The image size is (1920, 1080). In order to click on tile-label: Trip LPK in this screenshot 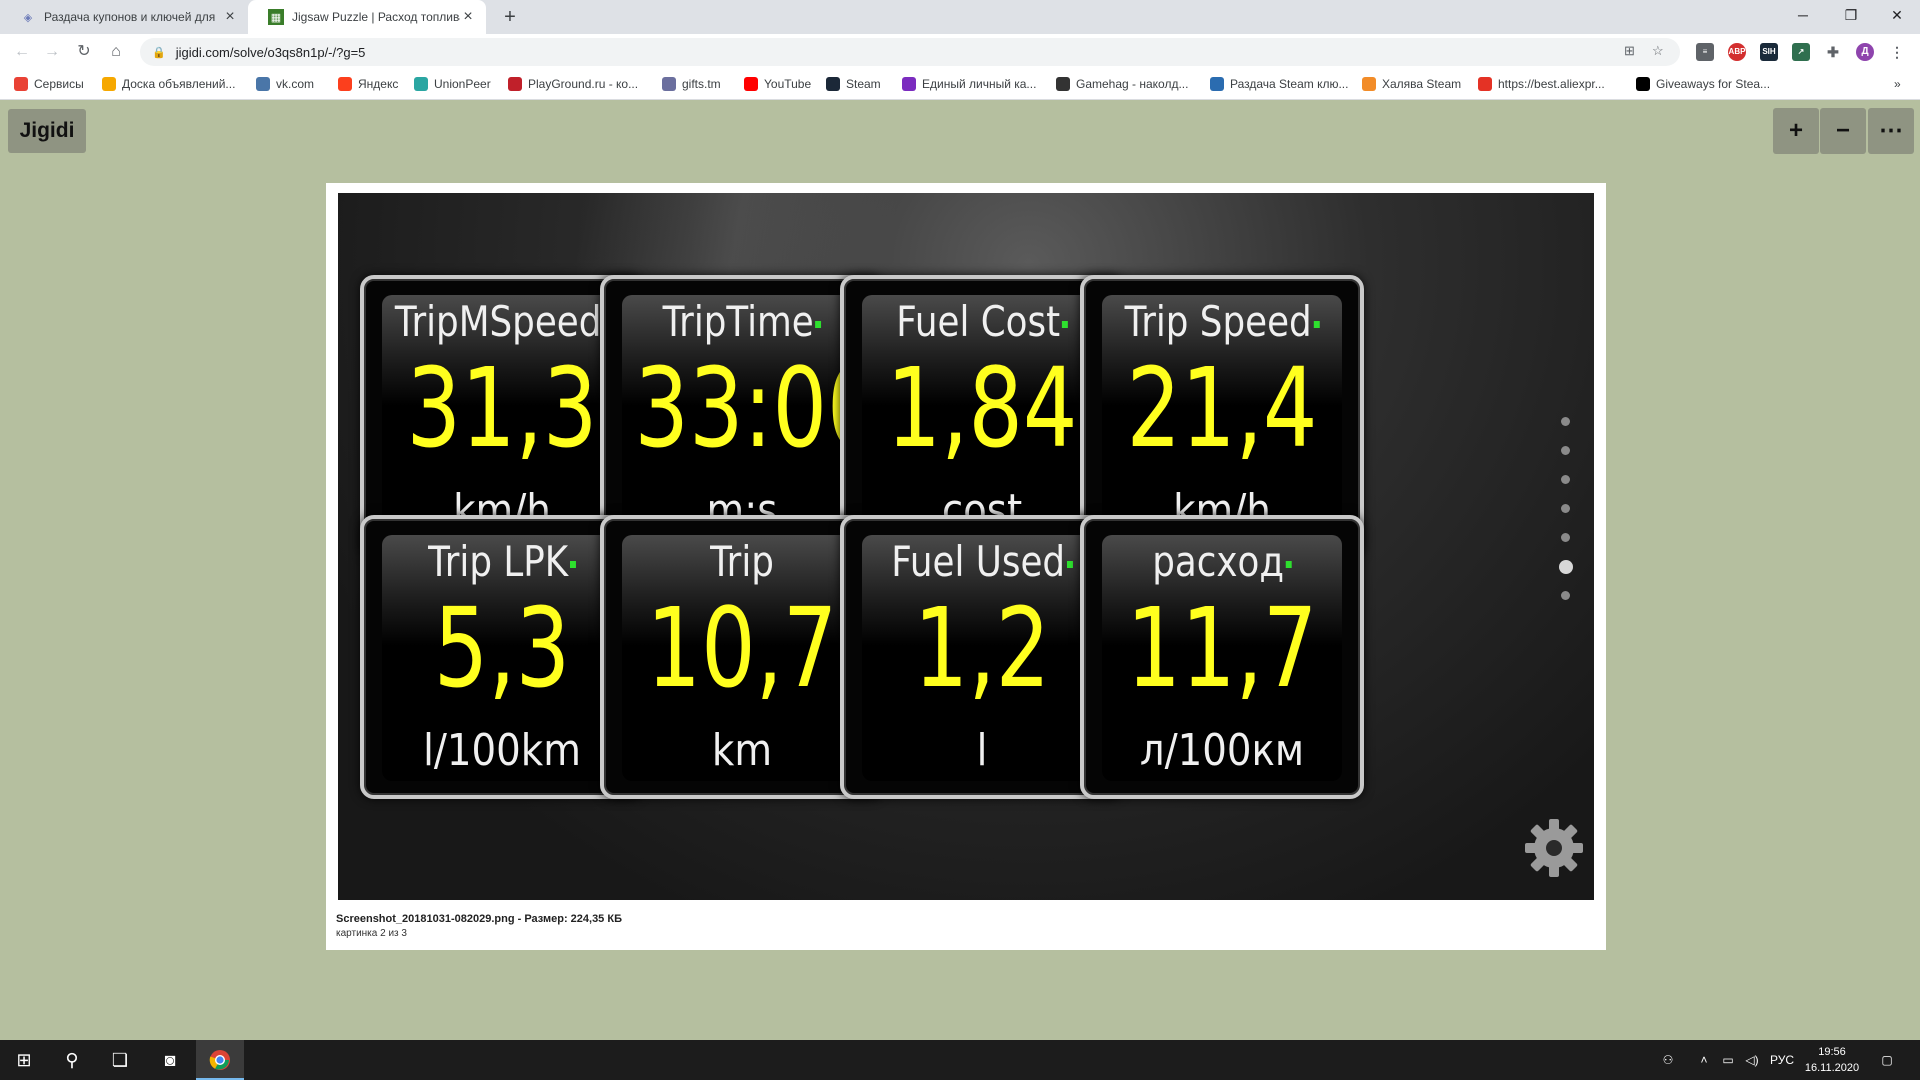, I will do `click(502, 561)`.